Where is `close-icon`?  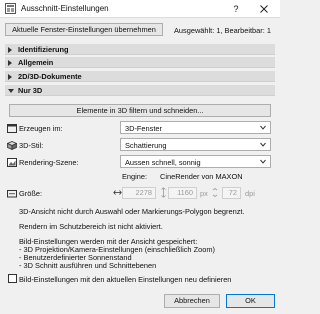 close-icon is located at coordinates (264, 9).